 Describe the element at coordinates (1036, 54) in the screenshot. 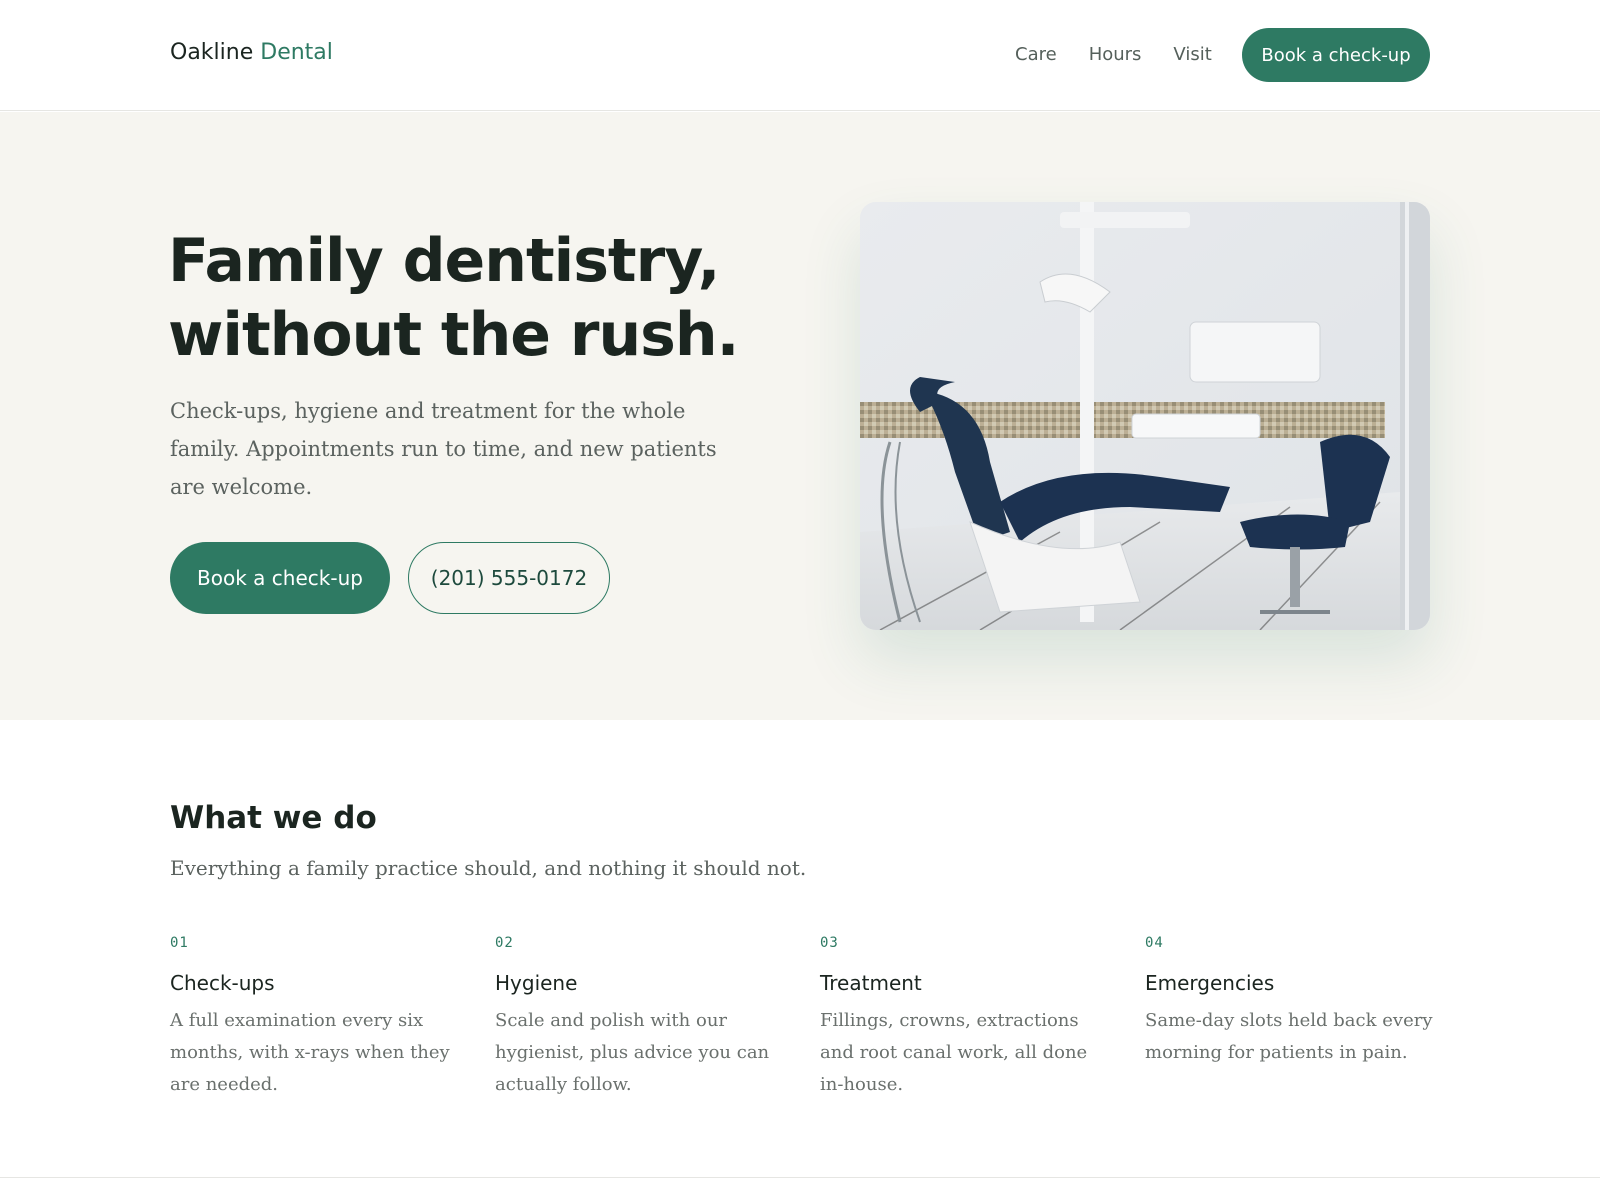

I see `nav-care: Care` at that location.